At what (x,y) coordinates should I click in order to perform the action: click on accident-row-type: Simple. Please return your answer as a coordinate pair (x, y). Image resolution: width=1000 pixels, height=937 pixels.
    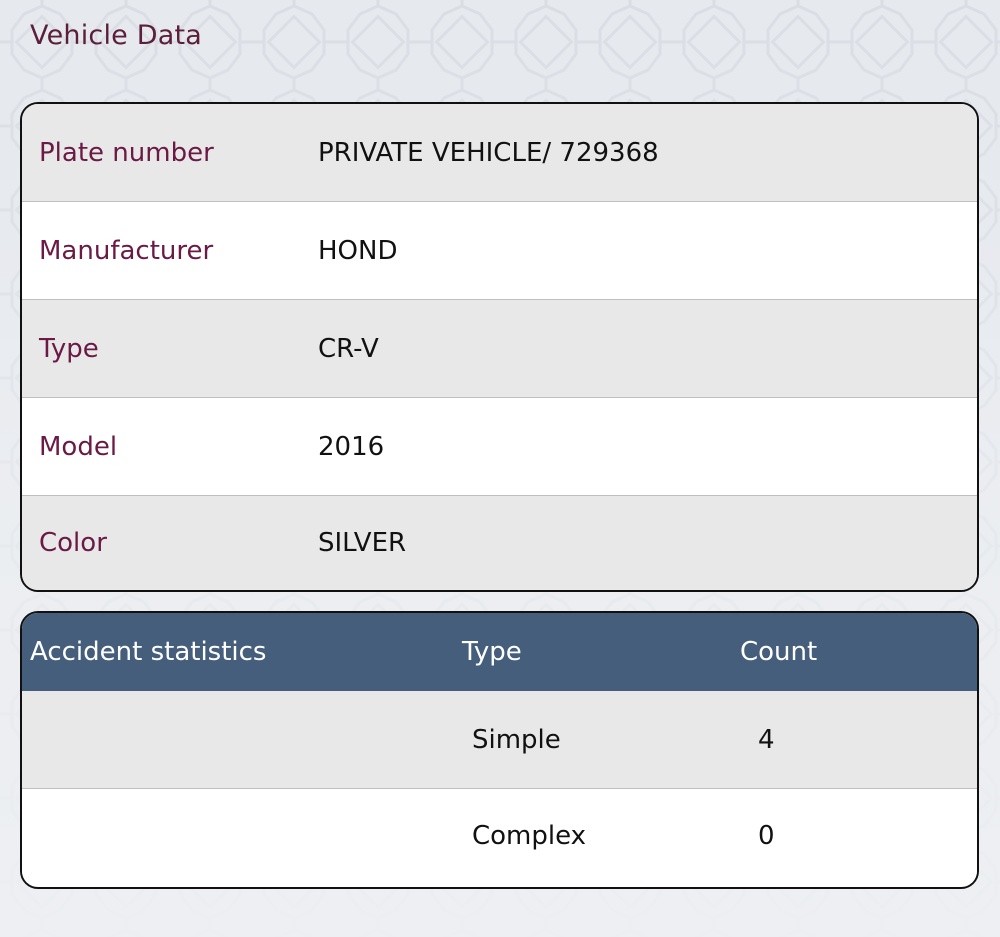
    Looking at the image, I should click on (516, 739).